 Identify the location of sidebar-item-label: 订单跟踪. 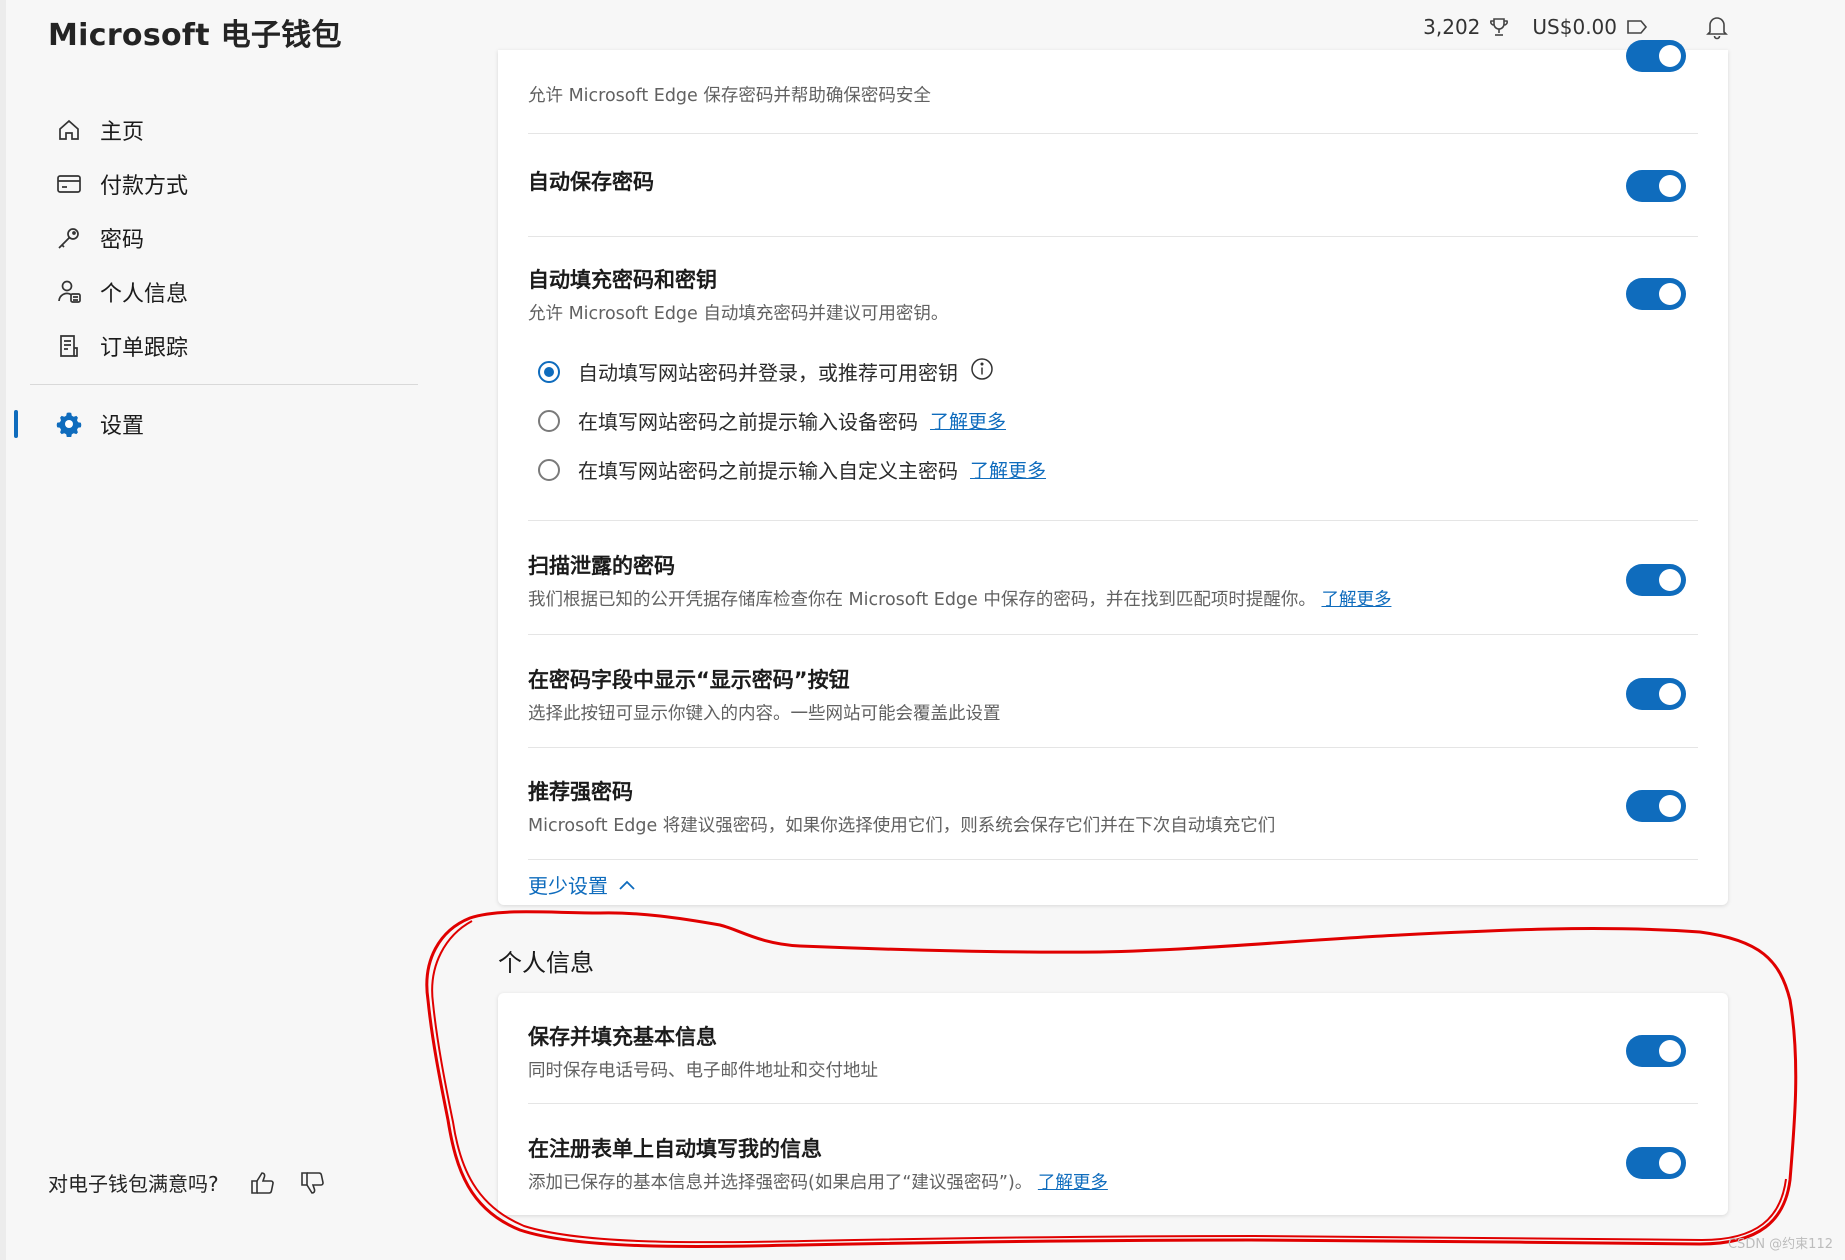
(144, 348).